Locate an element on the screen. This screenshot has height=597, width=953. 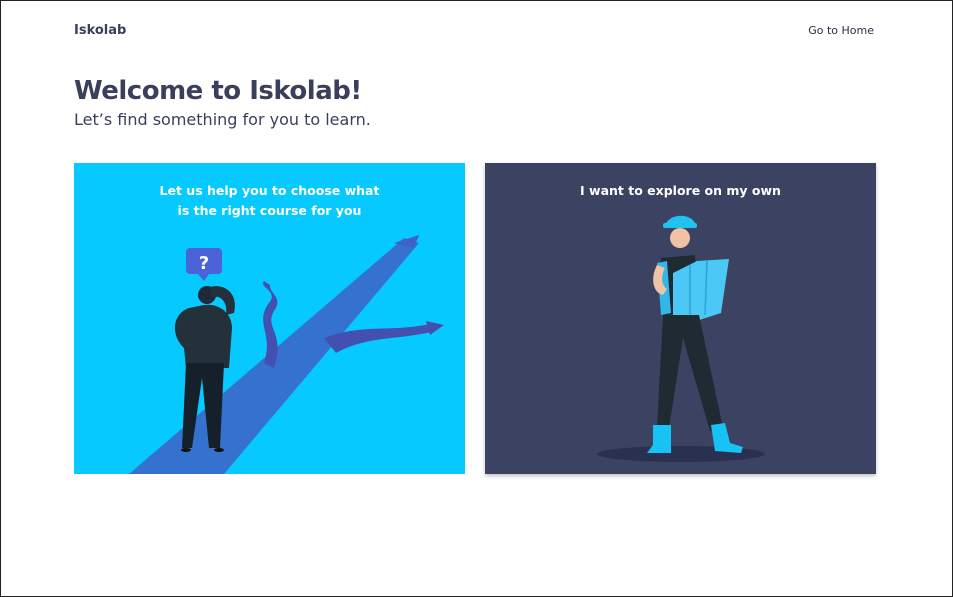
brand-logo: Iskolab is located at coordinates (100, 30).